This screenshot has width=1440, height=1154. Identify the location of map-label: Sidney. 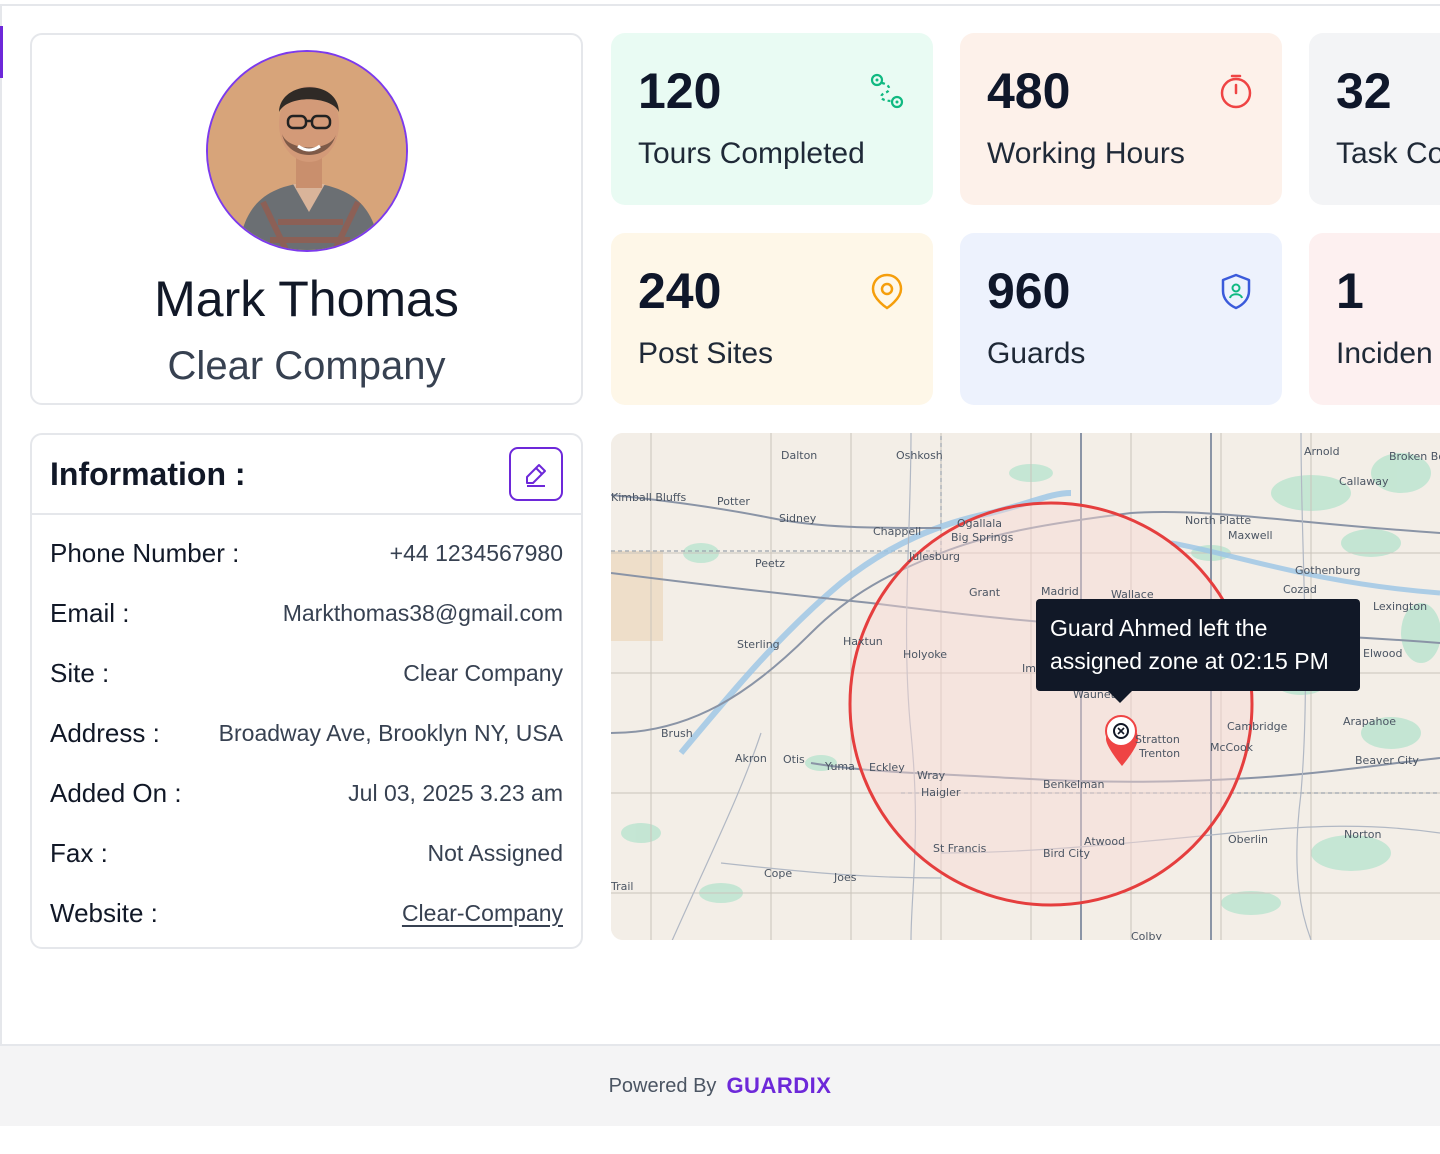
(798, 518).